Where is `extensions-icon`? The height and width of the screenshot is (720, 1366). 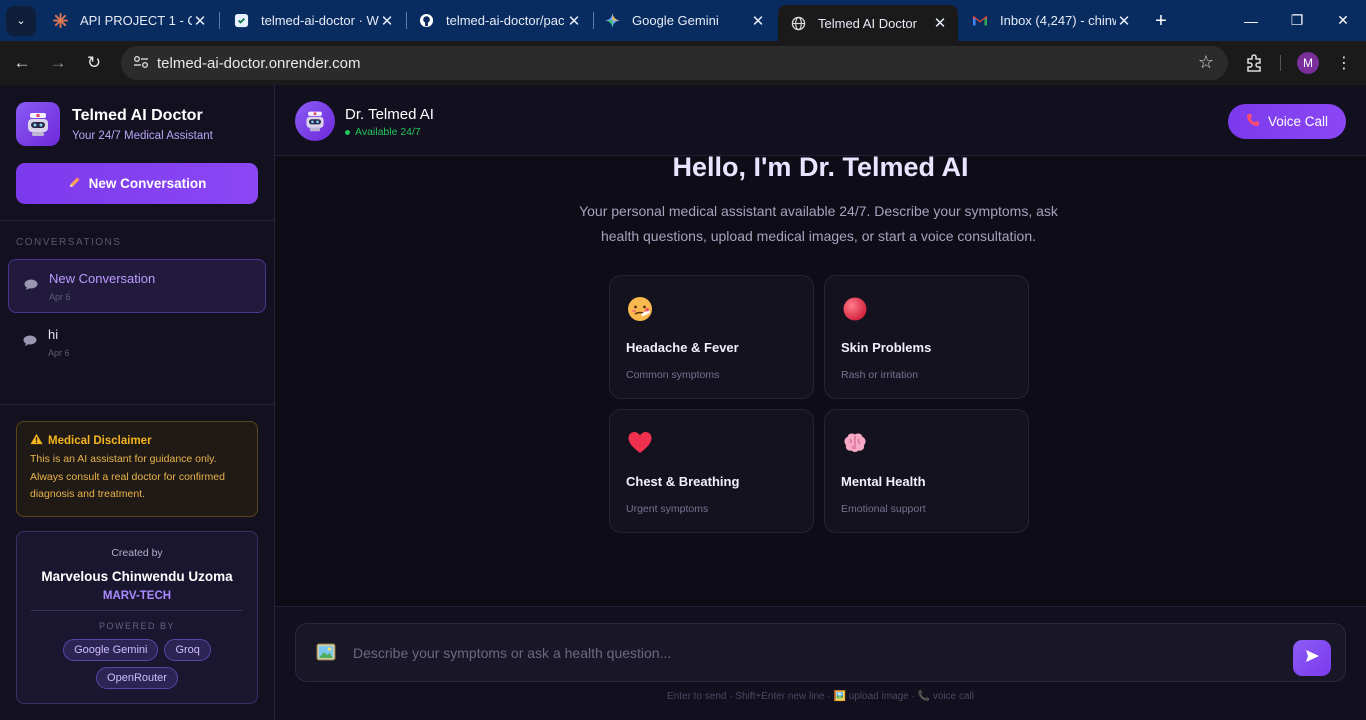 extensions-icon is located at coordinates (1254, 63).